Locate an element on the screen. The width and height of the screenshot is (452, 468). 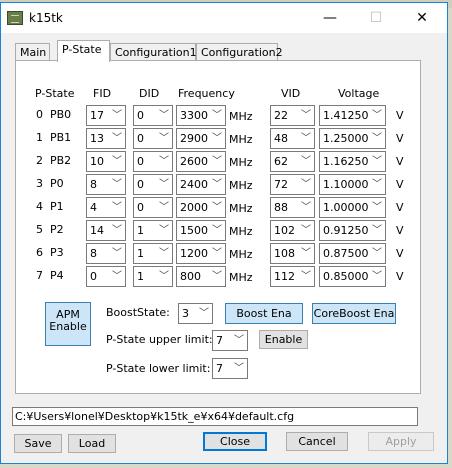
frequency-select: 2400 ﹀ is located at coordinates (201, 184).